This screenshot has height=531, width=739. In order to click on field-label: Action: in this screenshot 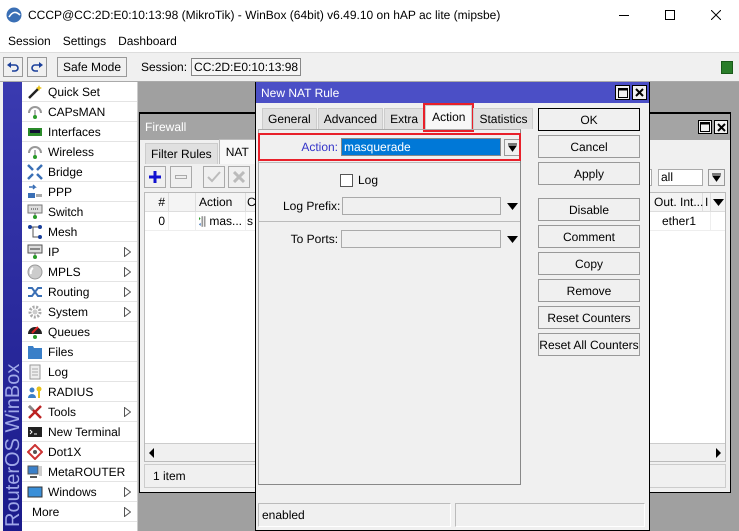, I will do `click(320, 147)`.